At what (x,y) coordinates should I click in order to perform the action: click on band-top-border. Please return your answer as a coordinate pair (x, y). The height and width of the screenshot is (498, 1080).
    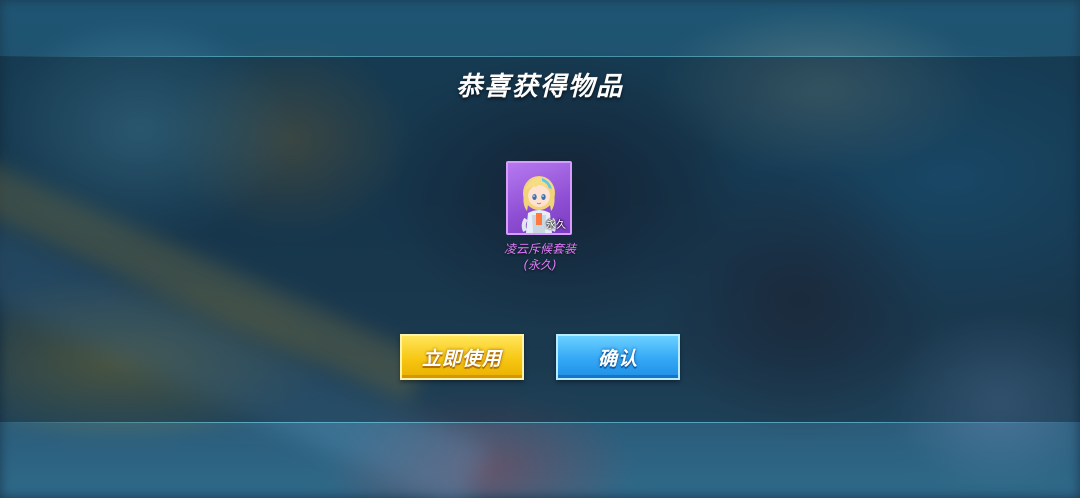
    Looking at the image, I should click on (540, 56).